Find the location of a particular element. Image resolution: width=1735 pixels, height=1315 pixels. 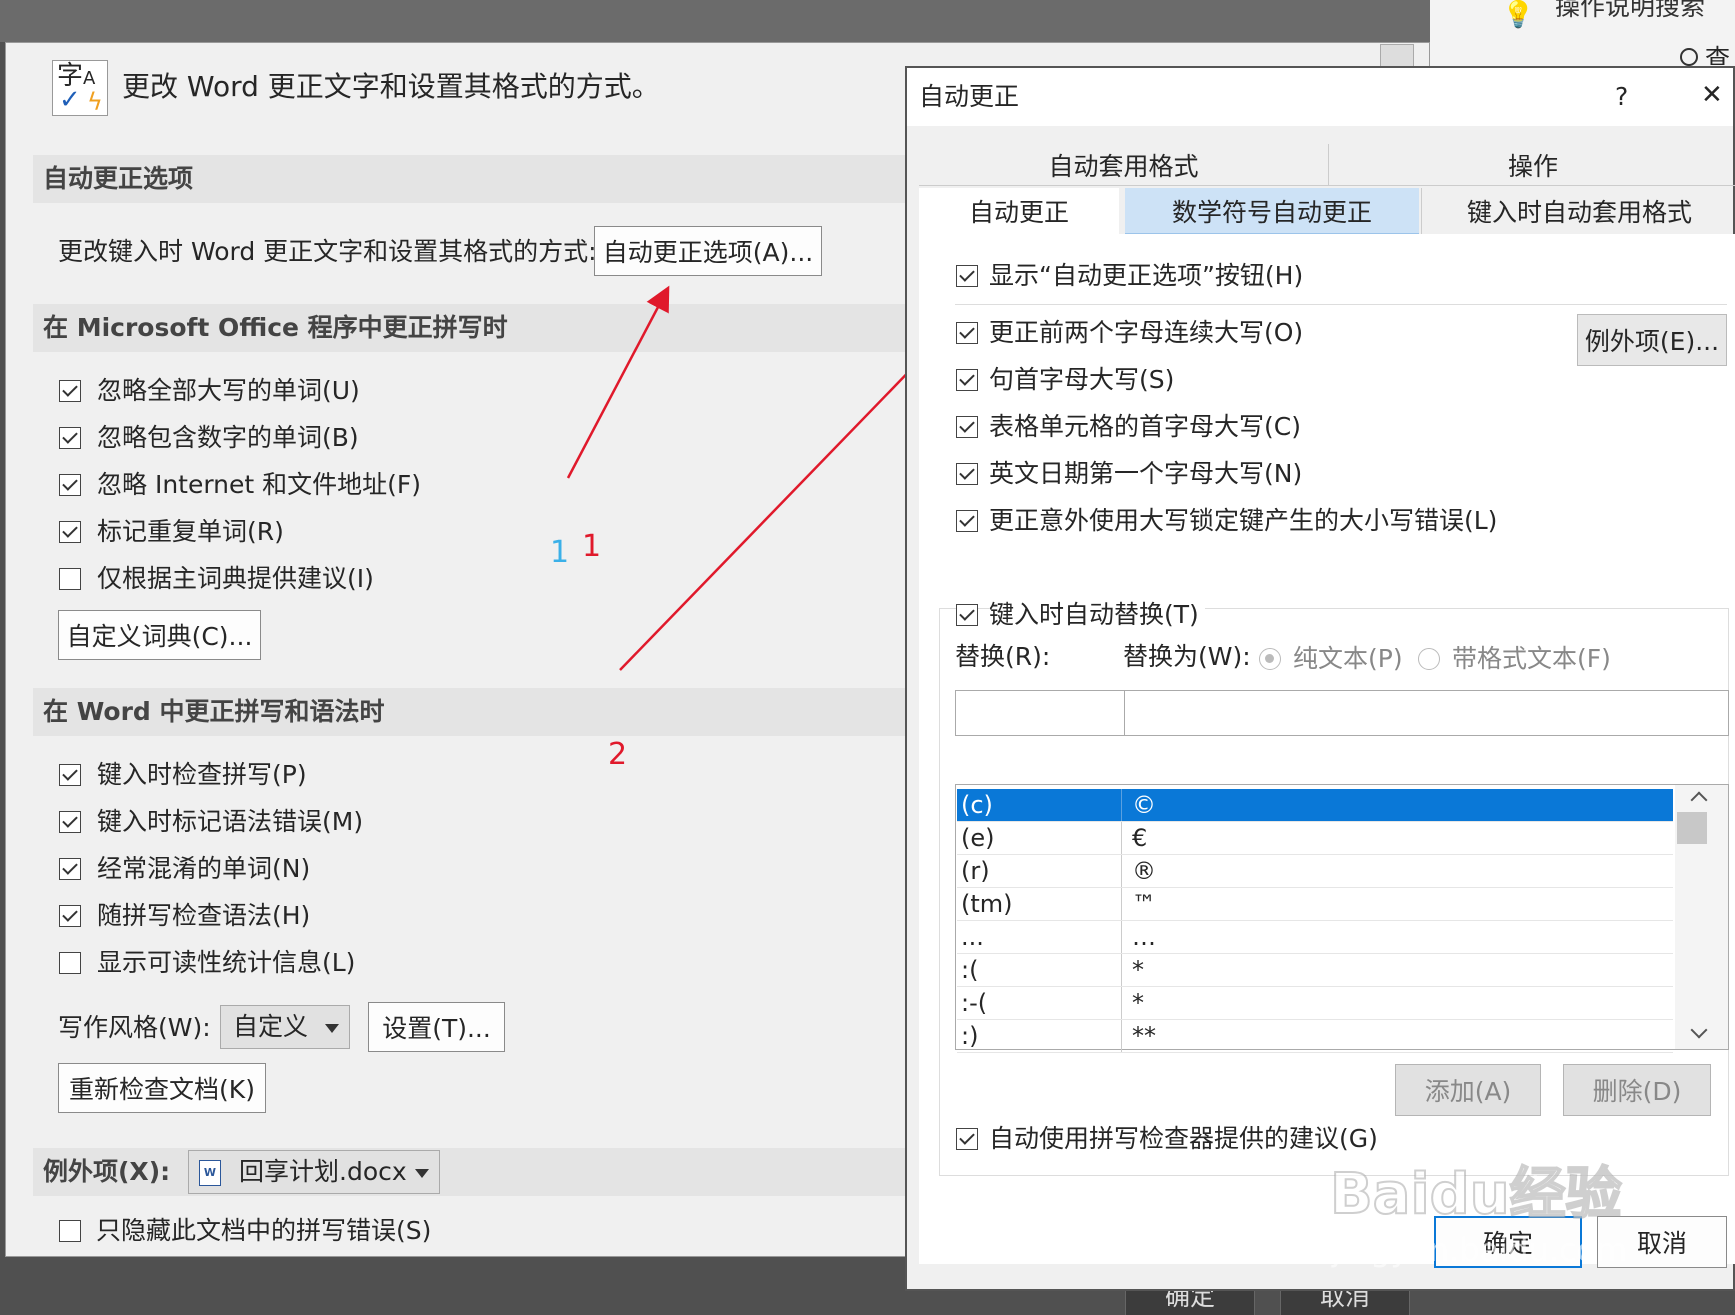

list-item: (r) ® is located at coordinates (1315, 871).